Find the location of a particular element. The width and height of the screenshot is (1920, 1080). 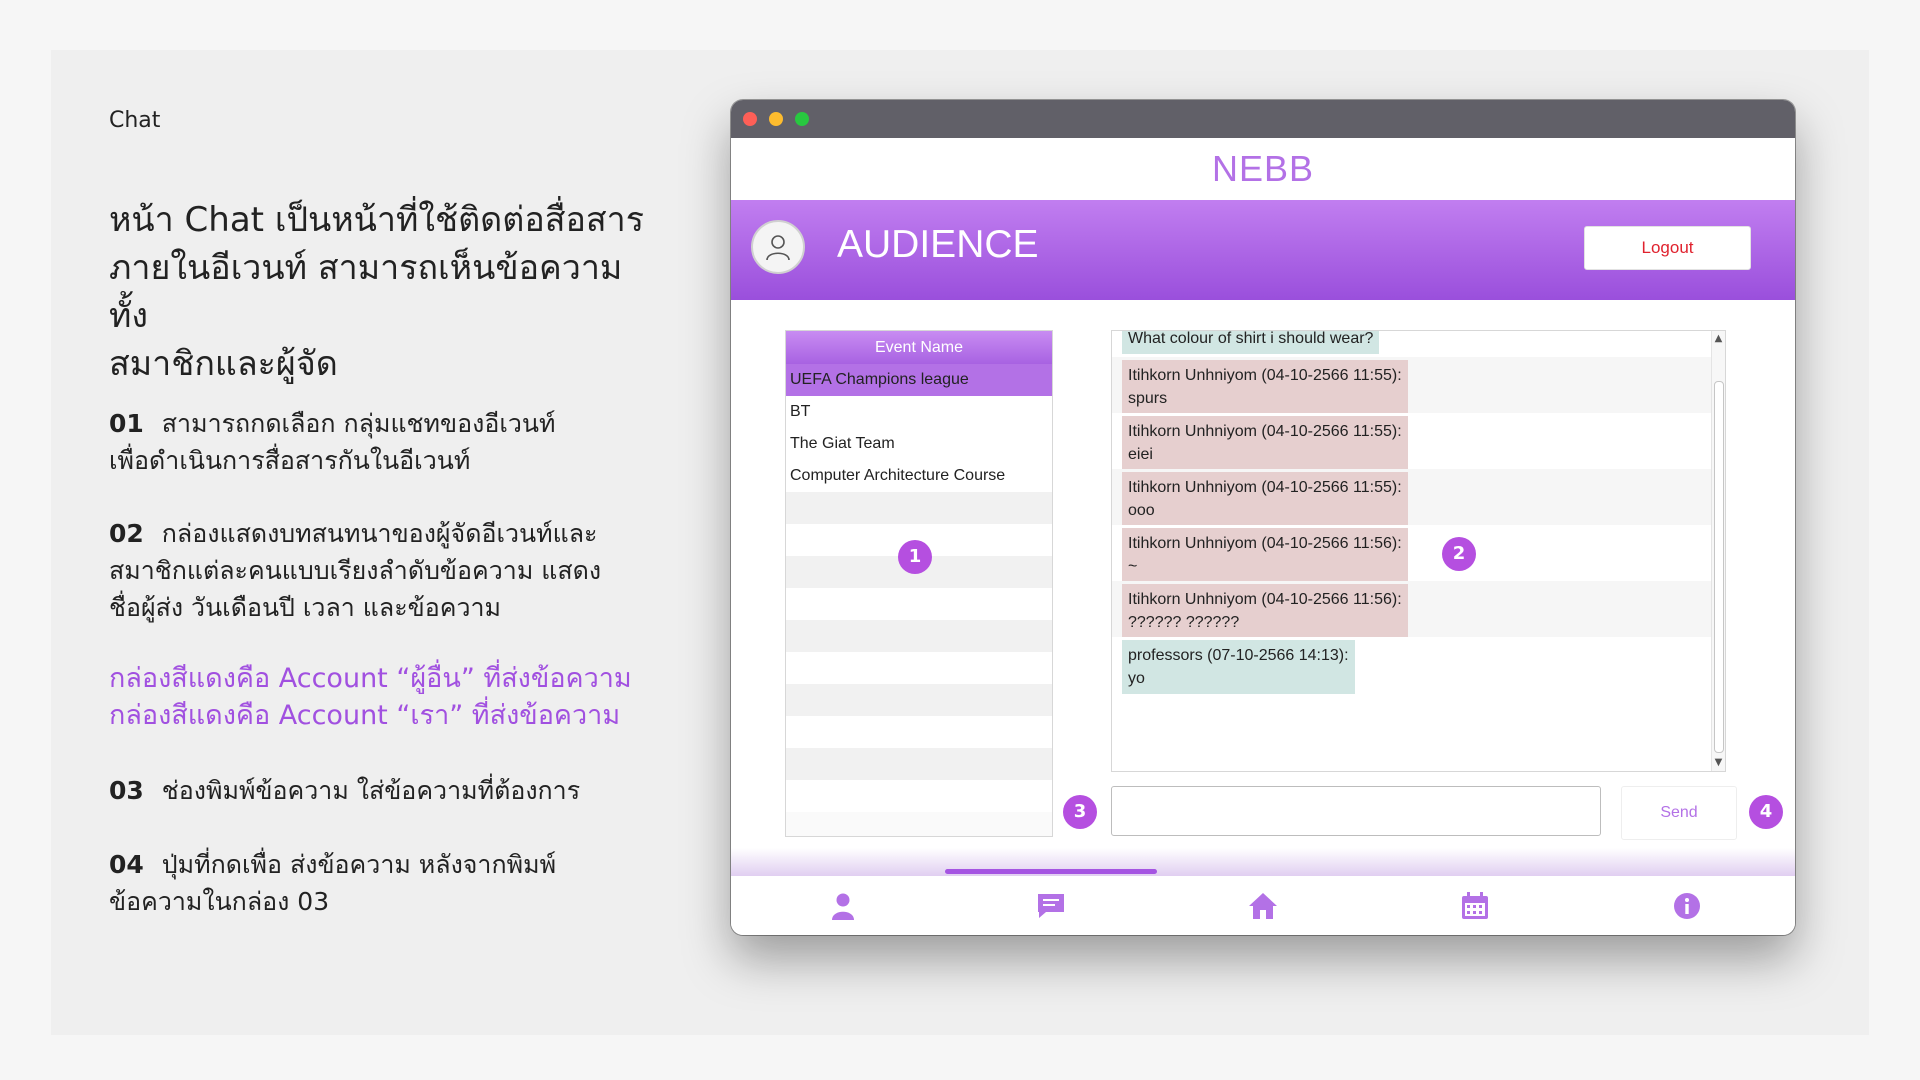

chat-icon is located at coordinates (1051, 906).